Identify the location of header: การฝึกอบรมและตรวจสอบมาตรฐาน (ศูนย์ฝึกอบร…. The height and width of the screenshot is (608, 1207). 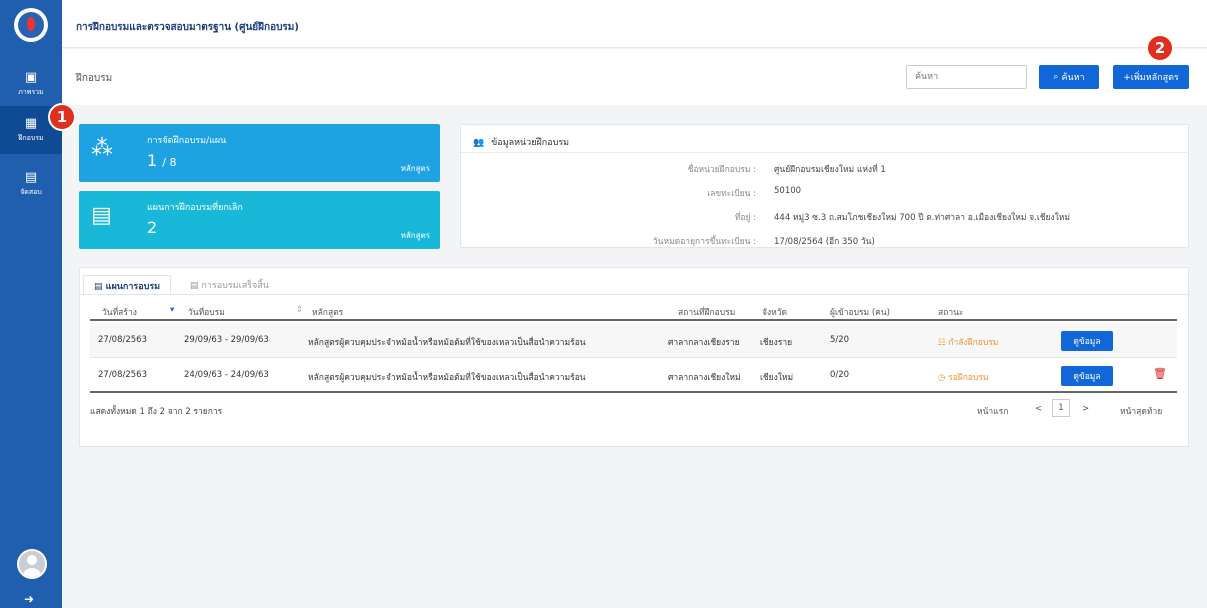
(634, 24).